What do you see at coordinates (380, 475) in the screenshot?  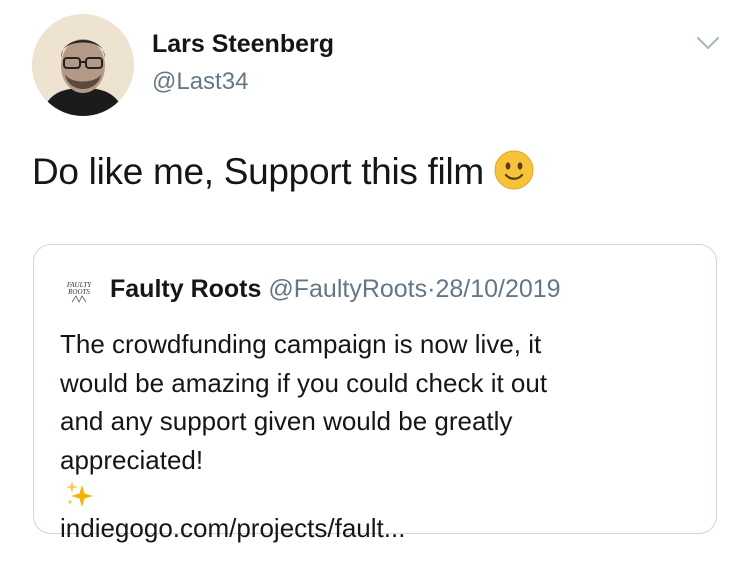 I see `quoted-body-line-with-emoji: appreciated!` at bounding box center [380, 475].